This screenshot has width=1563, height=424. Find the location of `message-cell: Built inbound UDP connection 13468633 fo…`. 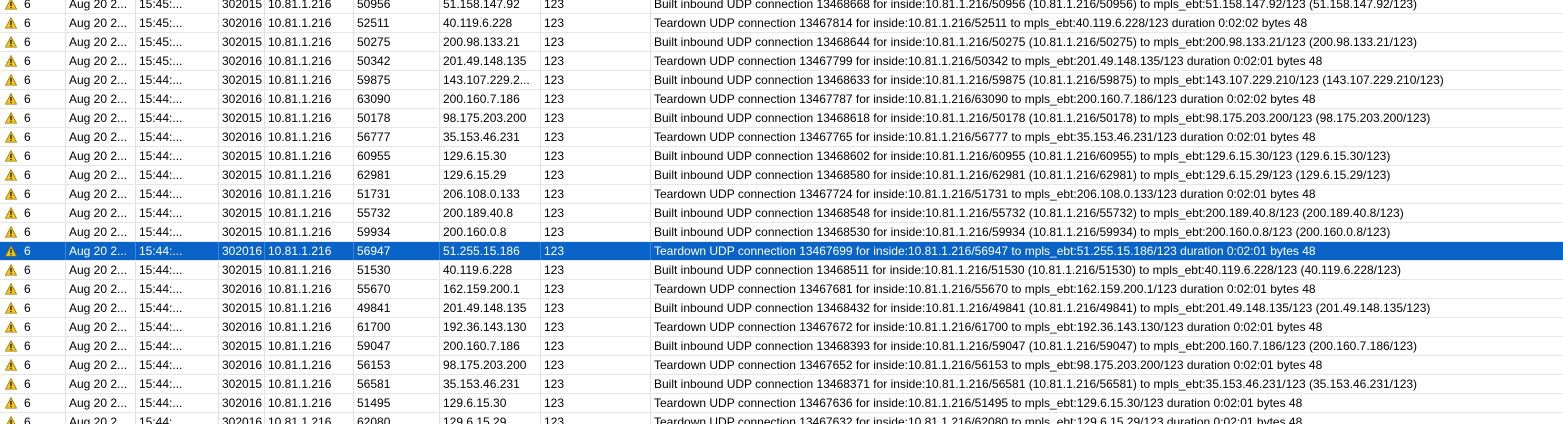

message-cell: Built inbound UDP connection 13468633 fo… is located at coordinates (1049, 80).